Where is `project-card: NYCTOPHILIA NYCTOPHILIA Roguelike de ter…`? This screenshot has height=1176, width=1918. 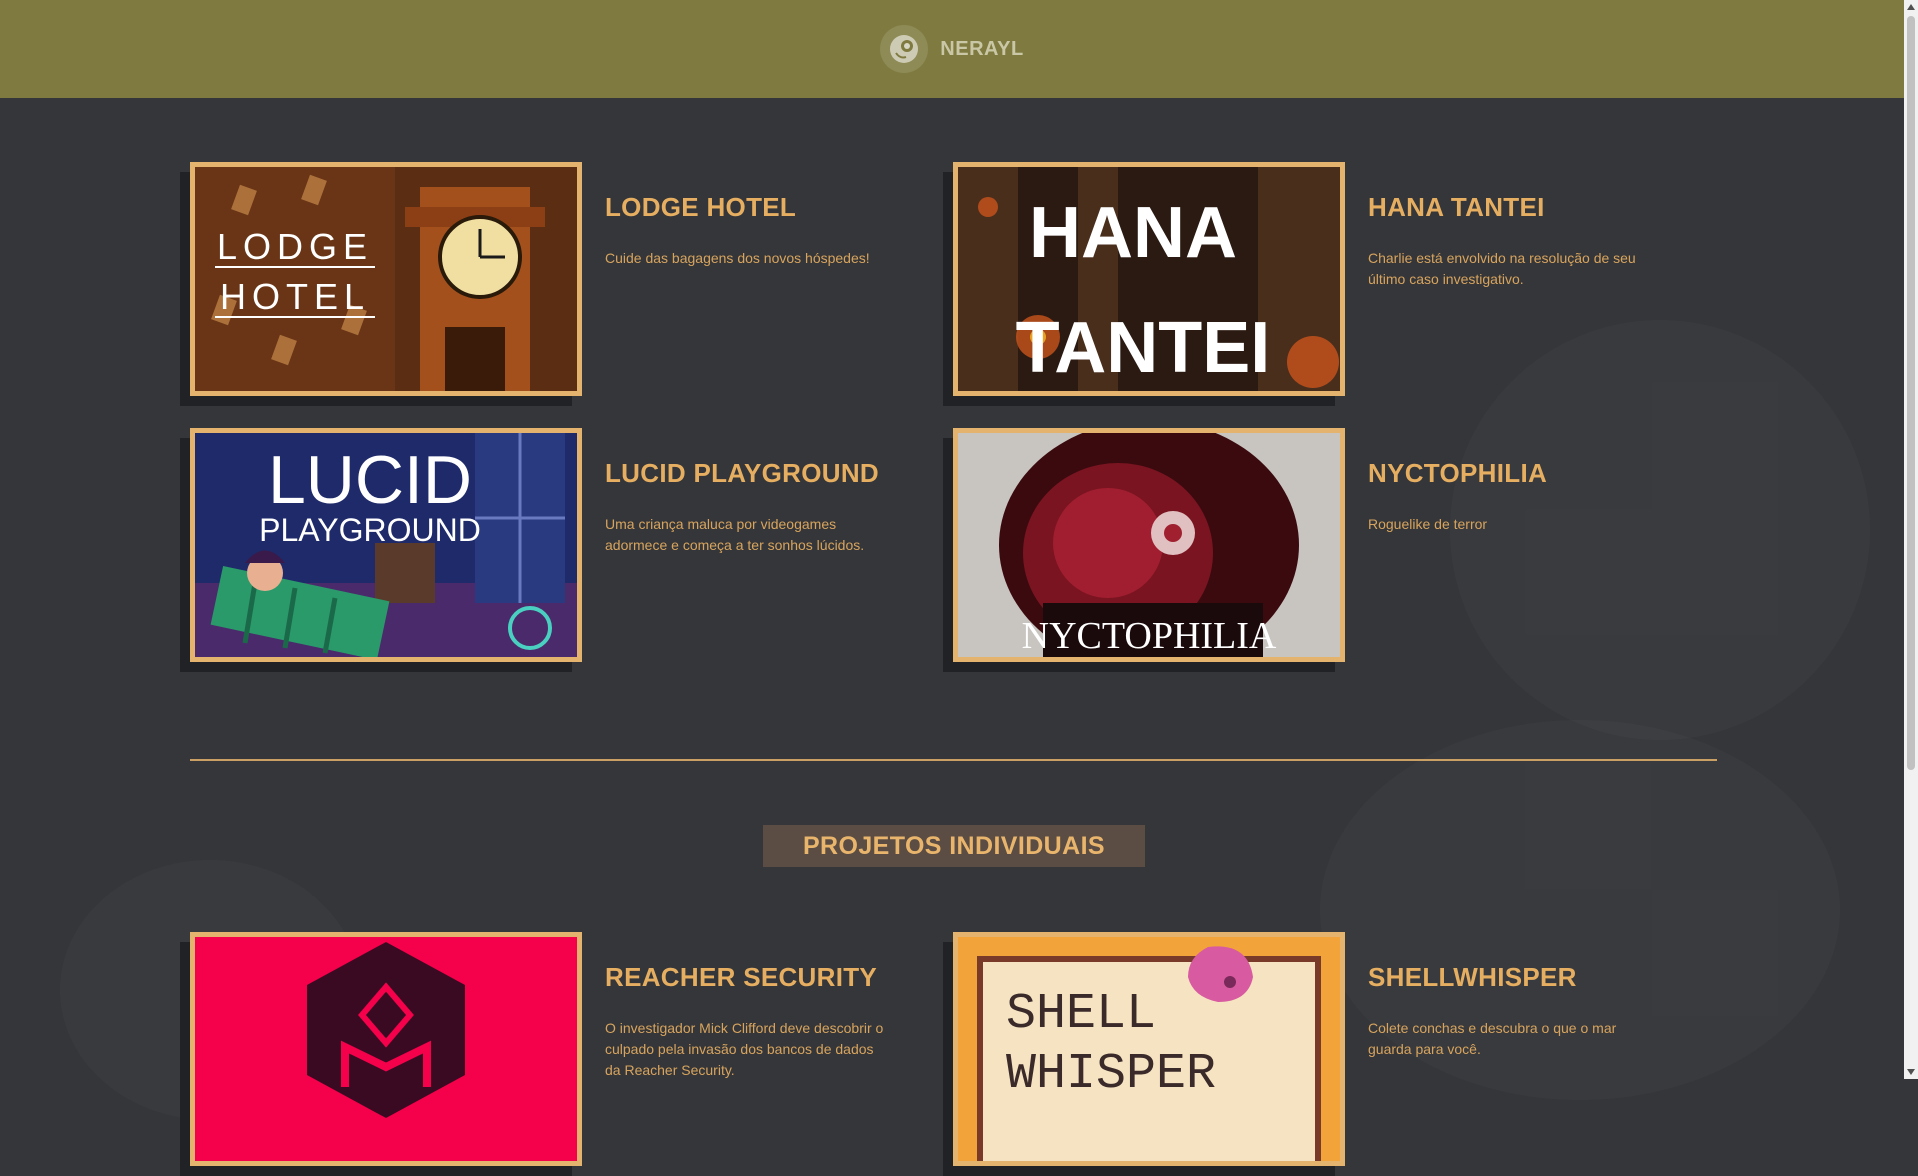
project-card: NYCTOPHILIA NYCTOPHILIA Roguelike de ter… is located at coordinates (1308, 550).